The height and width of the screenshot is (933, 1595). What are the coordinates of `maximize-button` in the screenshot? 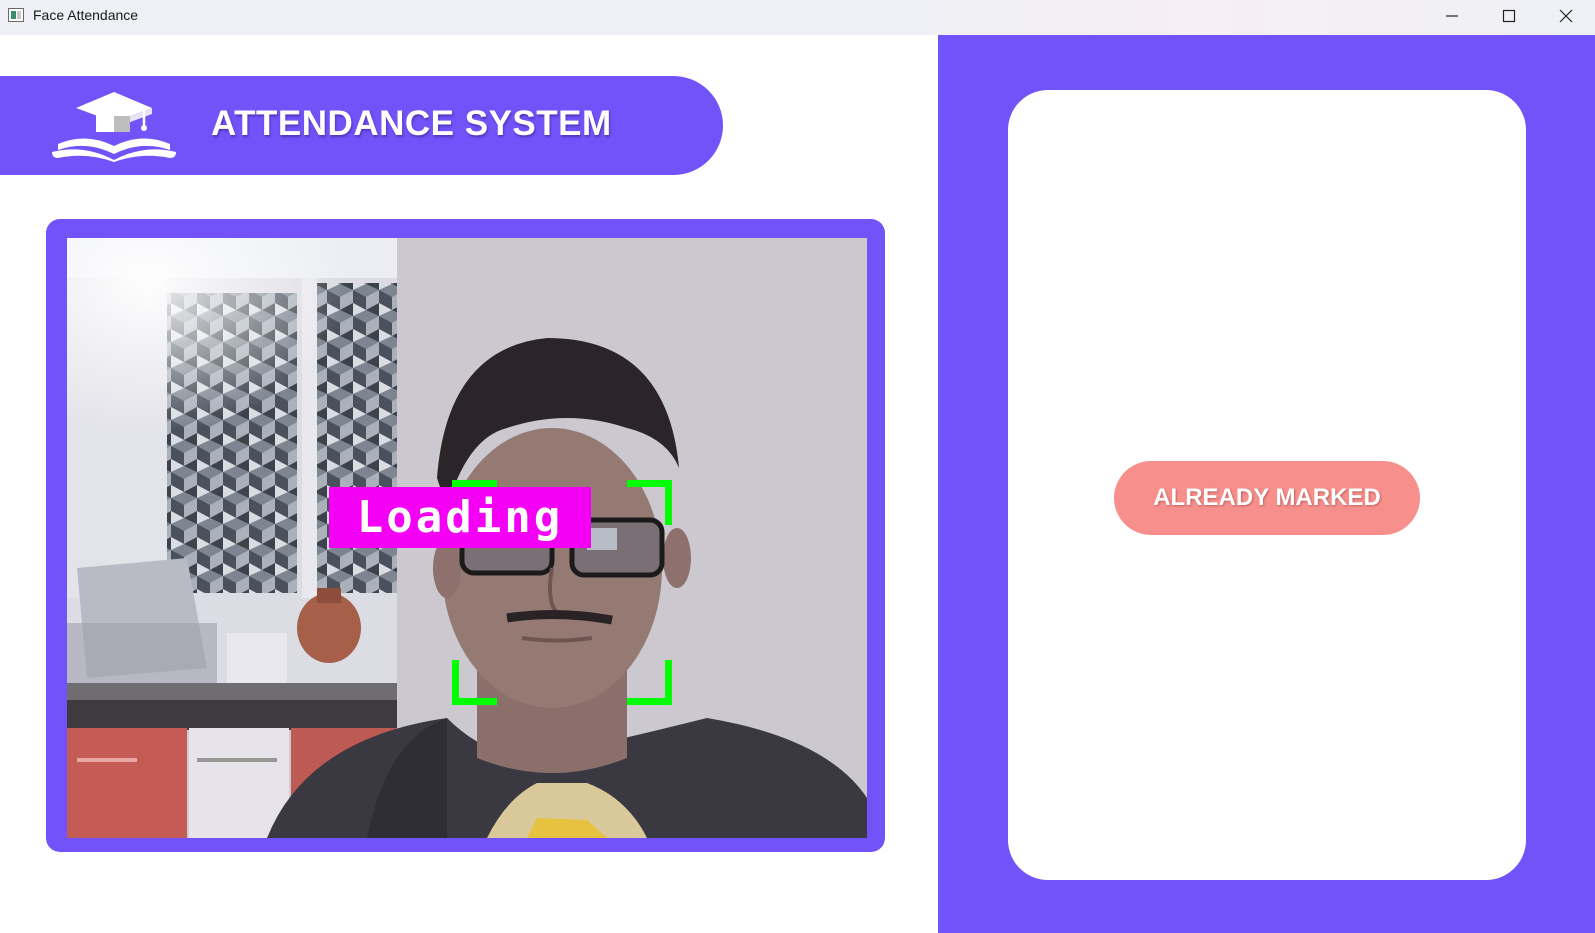 It's located at (1509, 16).